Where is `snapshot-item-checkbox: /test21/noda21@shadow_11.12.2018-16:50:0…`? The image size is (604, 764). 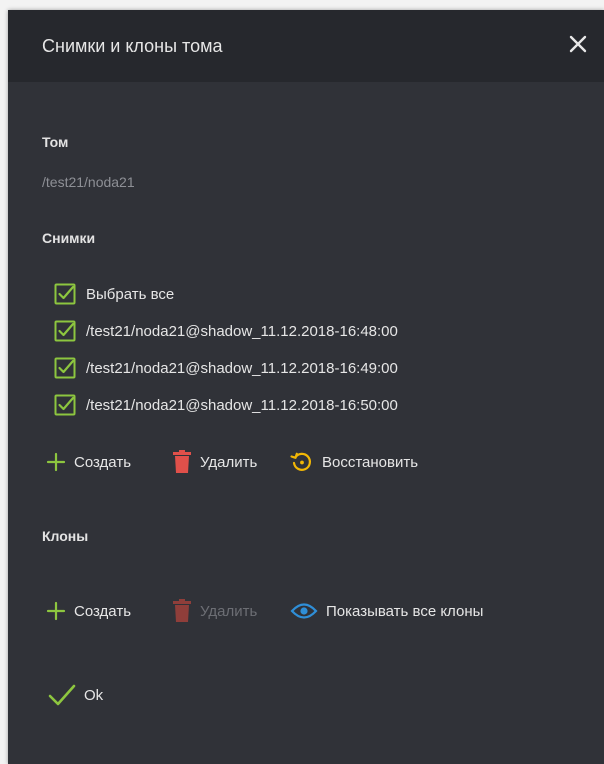
snapshot-item-checkbox: /test21/noda21@shadow_11.12.2018-16:50:0… is located at coordinates (226, 405).